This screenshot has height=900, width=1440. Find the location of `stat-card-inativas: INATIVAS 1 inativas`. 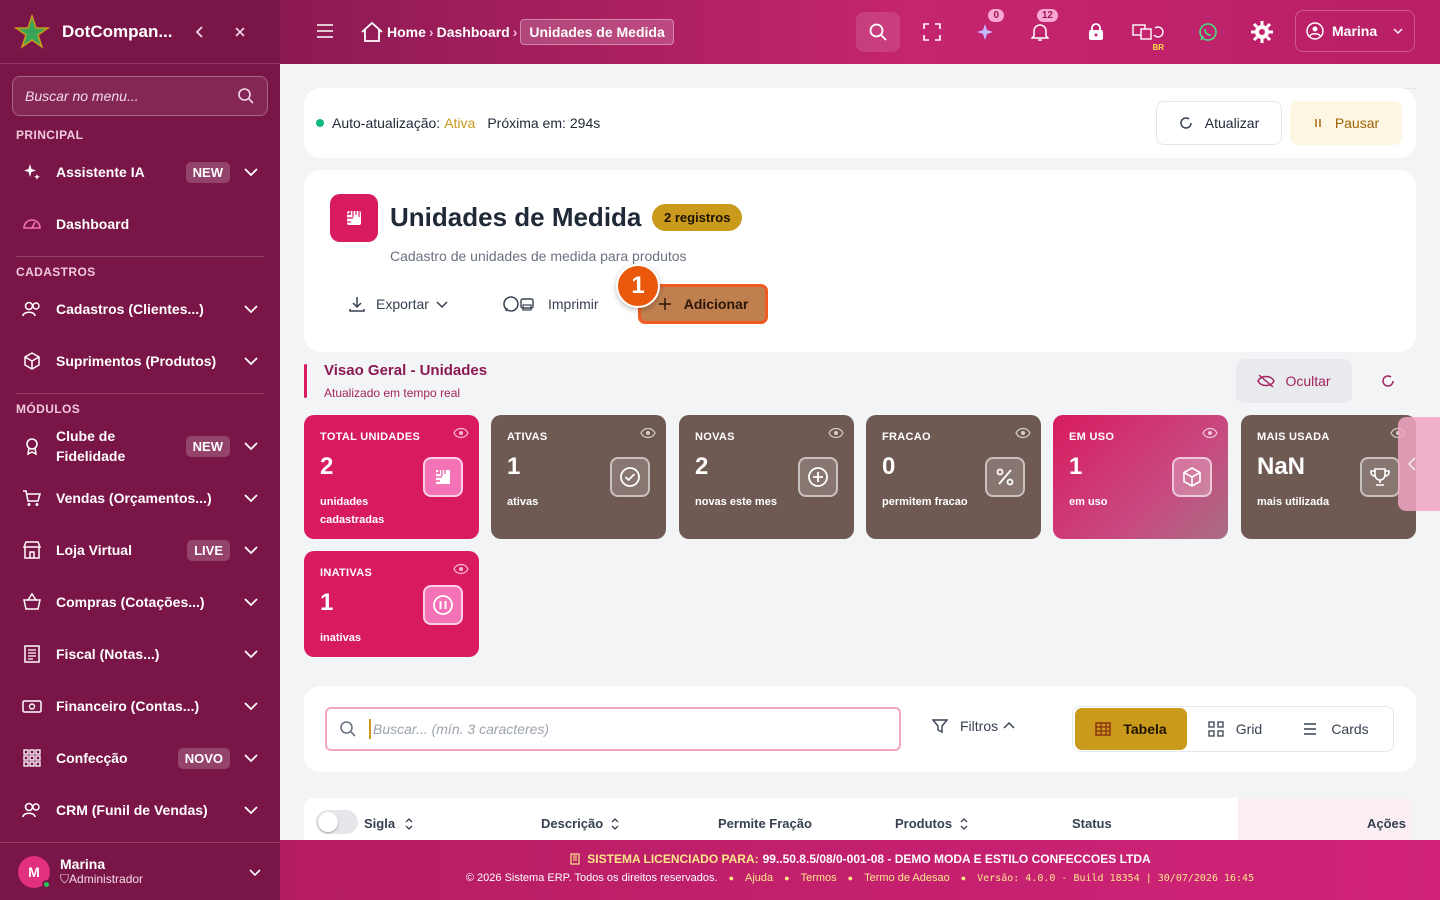

stat-card-inativas: INATIVAS 1 inativas is located at coordinates (391, 604).